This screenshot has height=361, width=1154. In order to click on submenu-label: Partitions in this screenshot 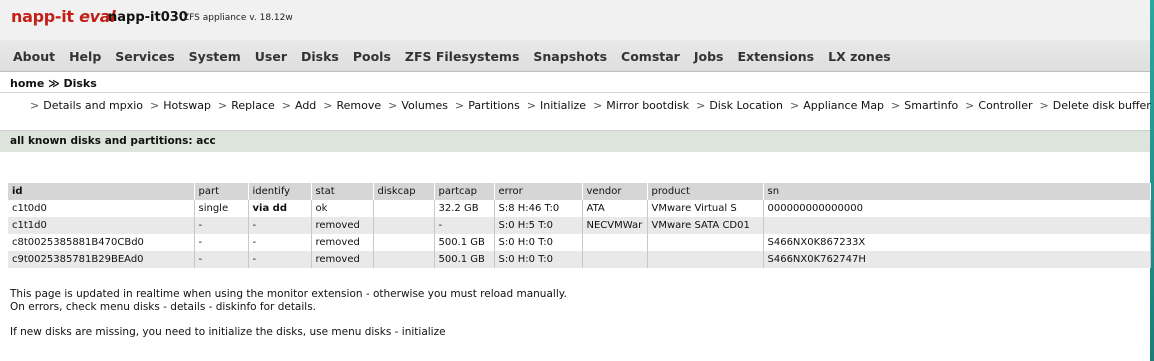, I will do `click(494, 105)`.